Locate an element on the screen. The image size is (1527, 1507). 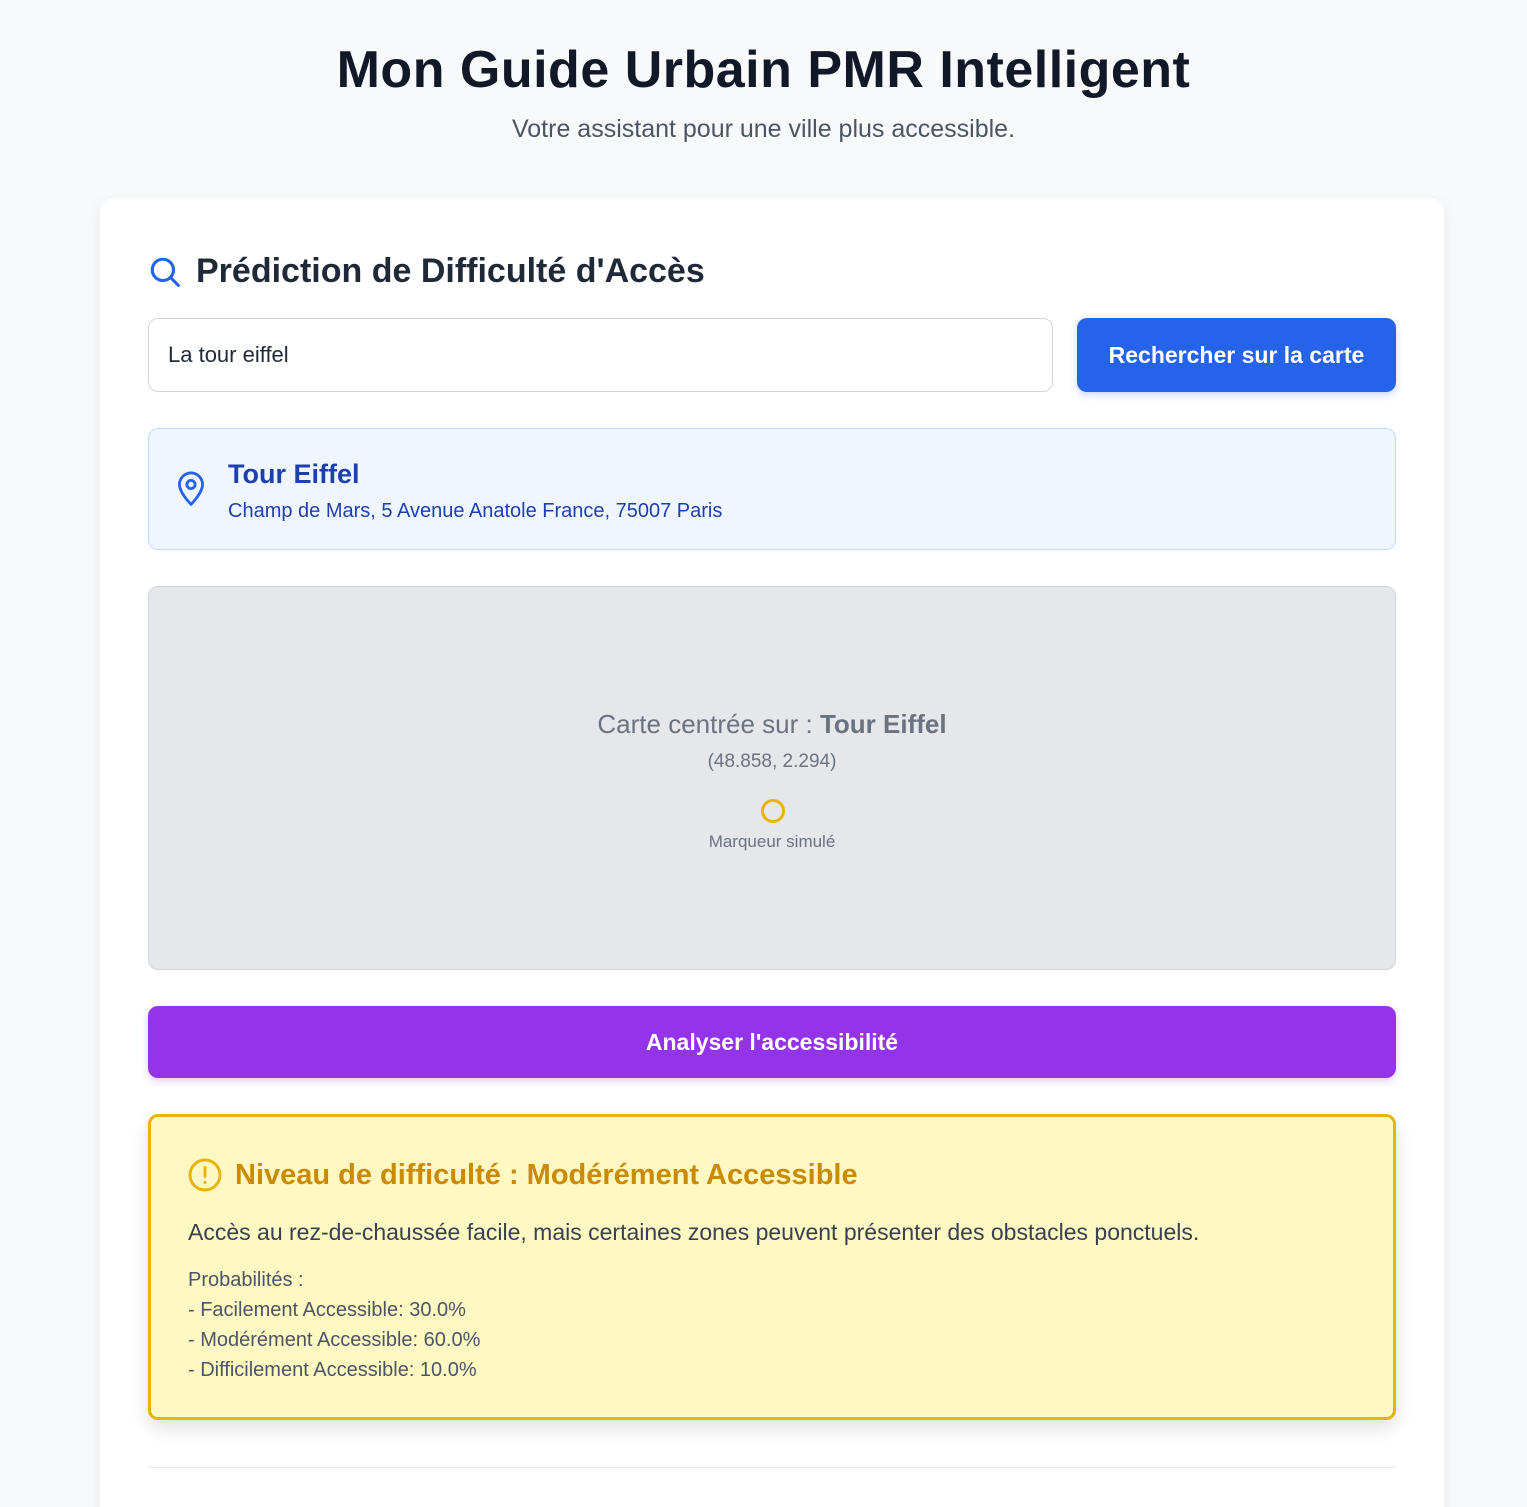
location-name: Tour Eiffel is located at coordinates (294, 474).